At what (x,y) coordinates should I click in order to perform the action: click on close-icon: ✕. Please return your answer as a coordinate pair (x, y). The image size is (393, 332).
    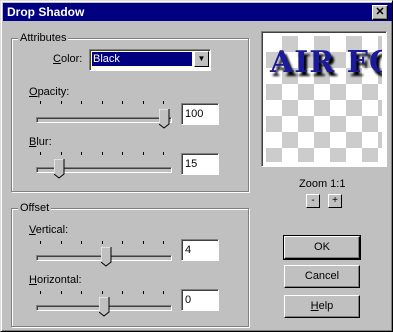
    Looking at the image, I should click on (380, 12).